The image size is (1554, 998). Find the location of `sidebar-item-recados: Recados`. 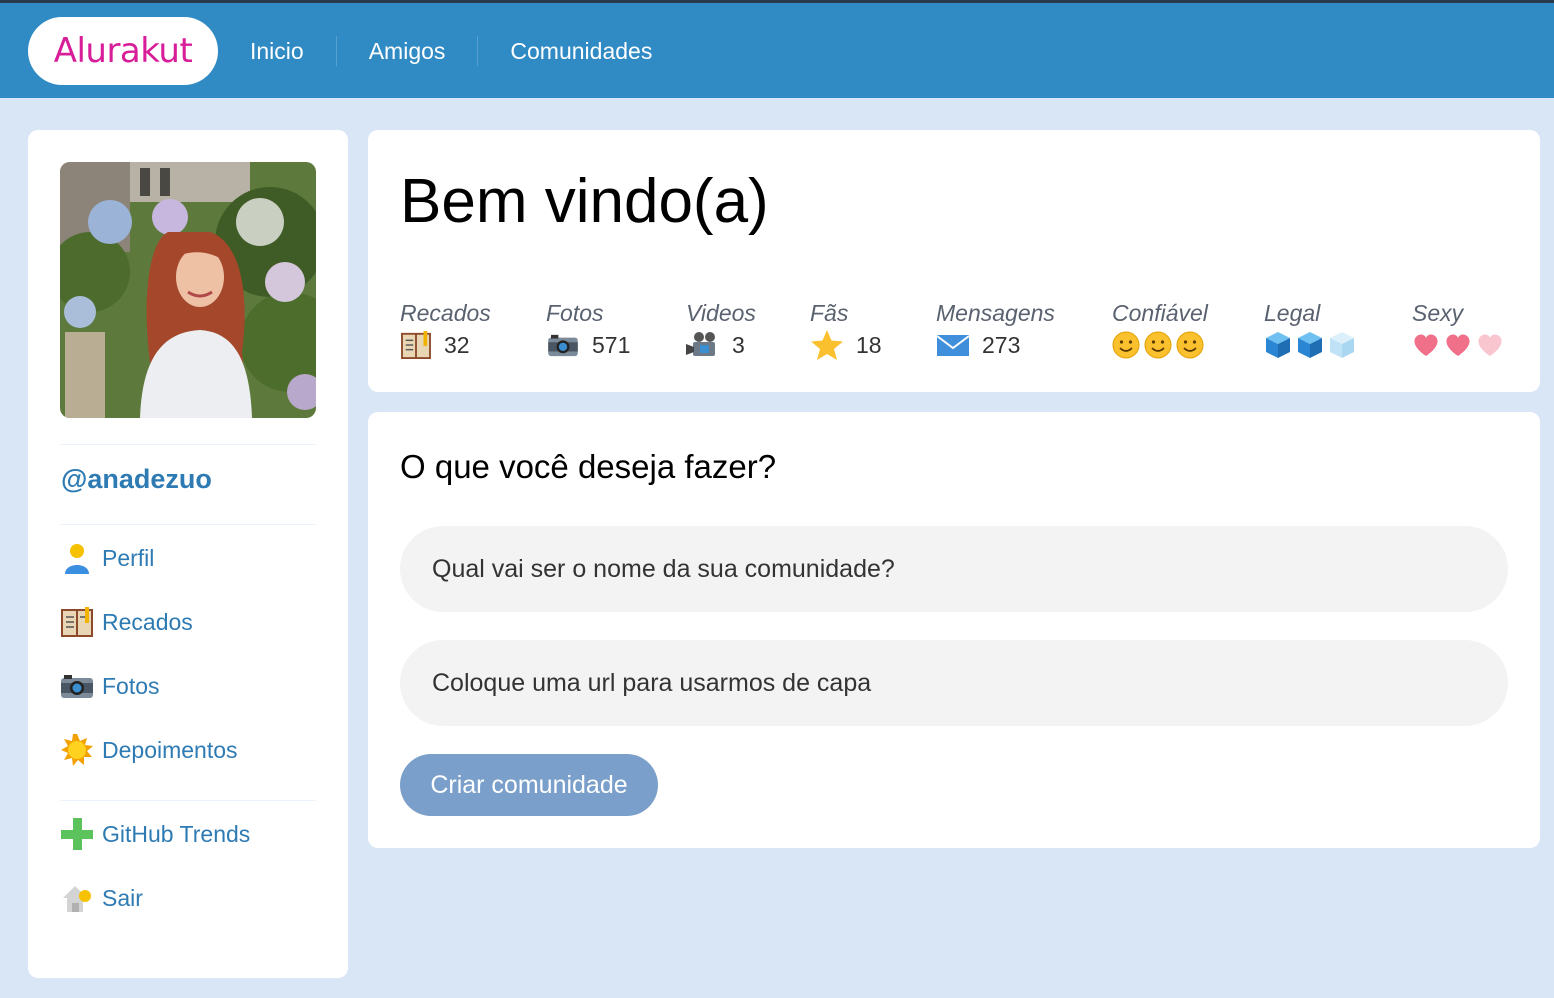

sidebar-item-recados: Recados is located at coordinates (126, 622).